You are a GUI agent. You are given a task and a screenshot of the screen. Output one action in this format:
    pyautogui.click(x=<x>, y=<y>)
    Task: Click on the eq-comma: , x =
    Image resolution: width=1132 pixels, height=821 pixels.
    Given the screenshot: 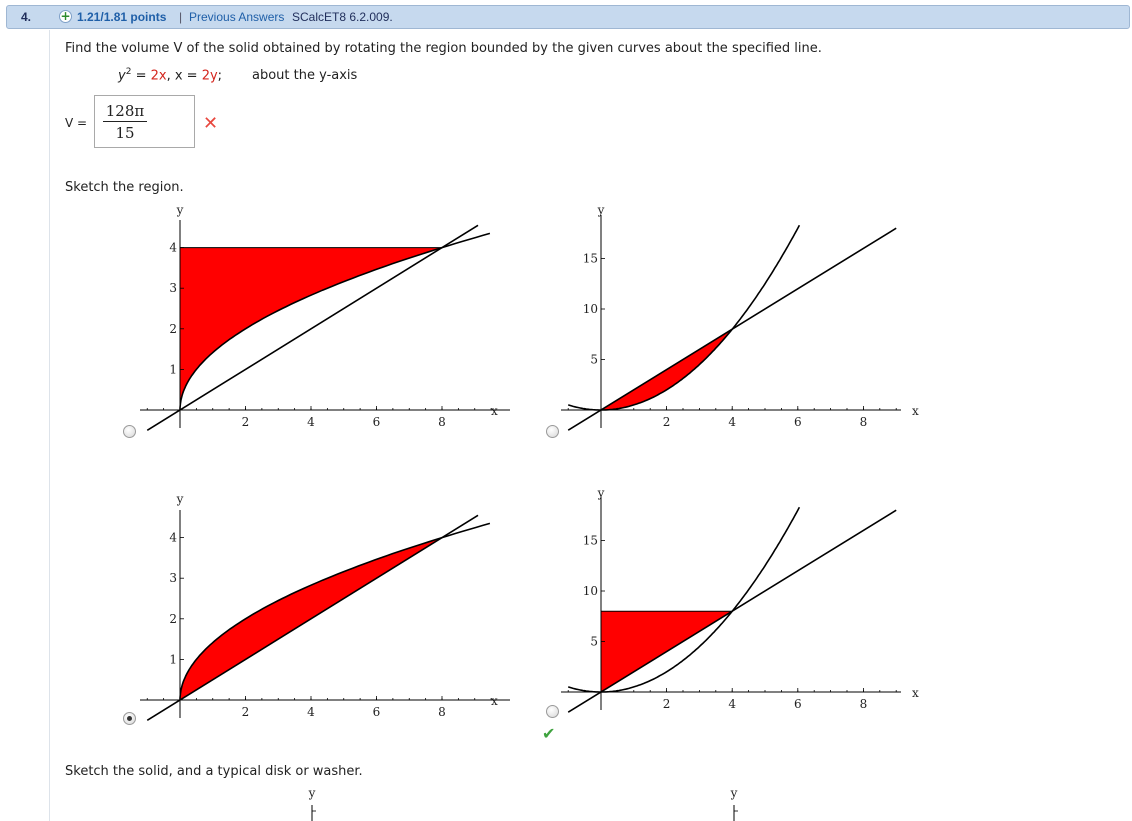 What is the action you would take?
    pyautogui.click(x=184, y=76)
    